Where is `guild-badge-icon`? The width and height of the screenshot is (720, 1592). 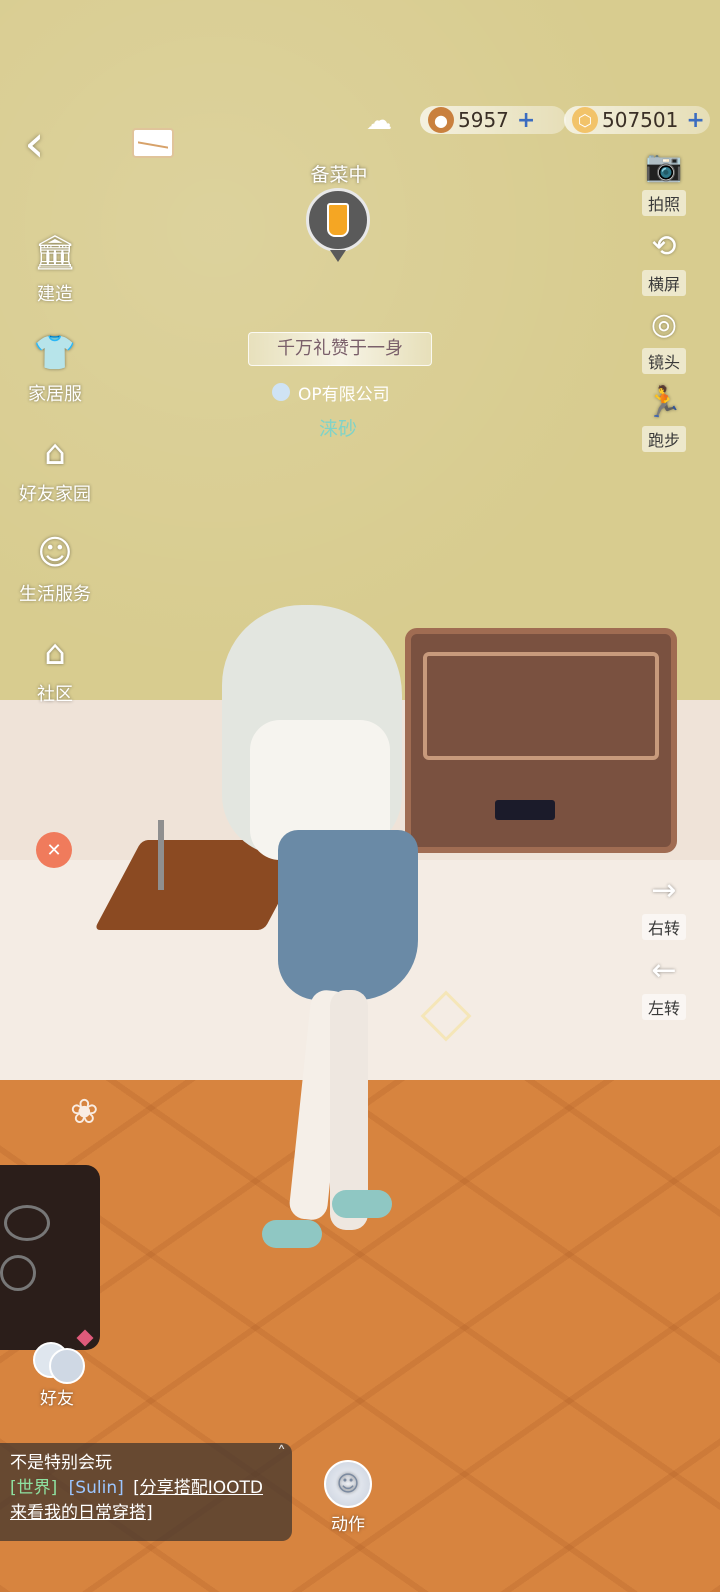 guild-badge-icon is located at coordinates (281, 392).